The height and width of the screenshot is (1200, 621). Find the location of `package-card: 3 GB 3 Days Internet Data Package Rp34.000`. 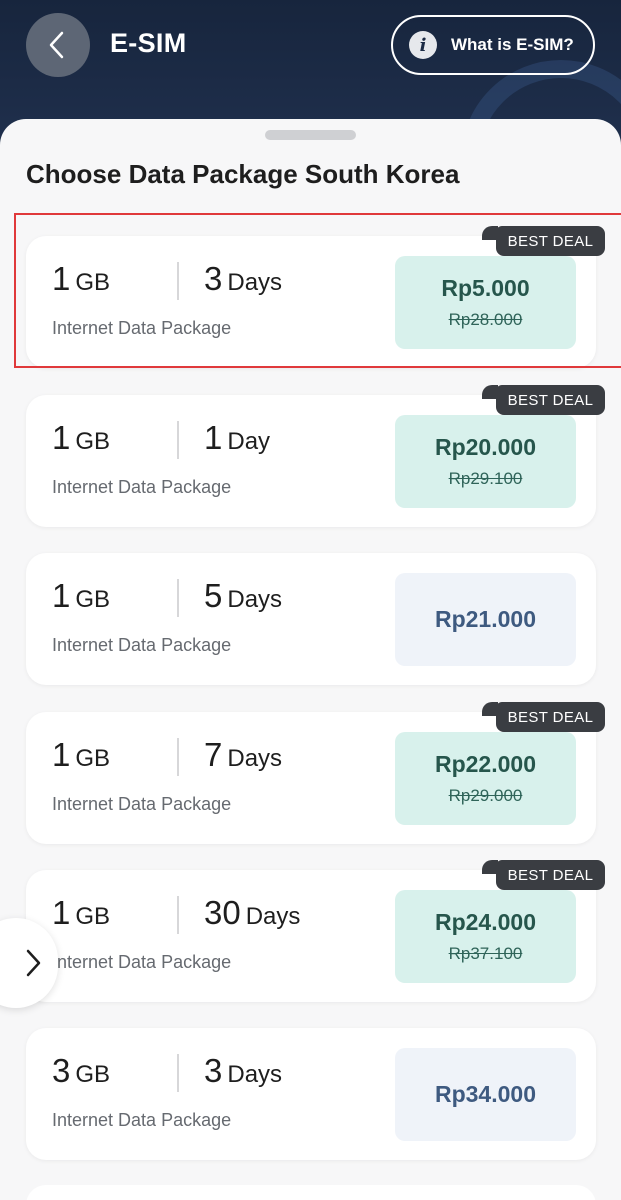

package-card: 3 GB 3 Days Internet Data Package Rp34.000 is located at coordinates (311, 1094).